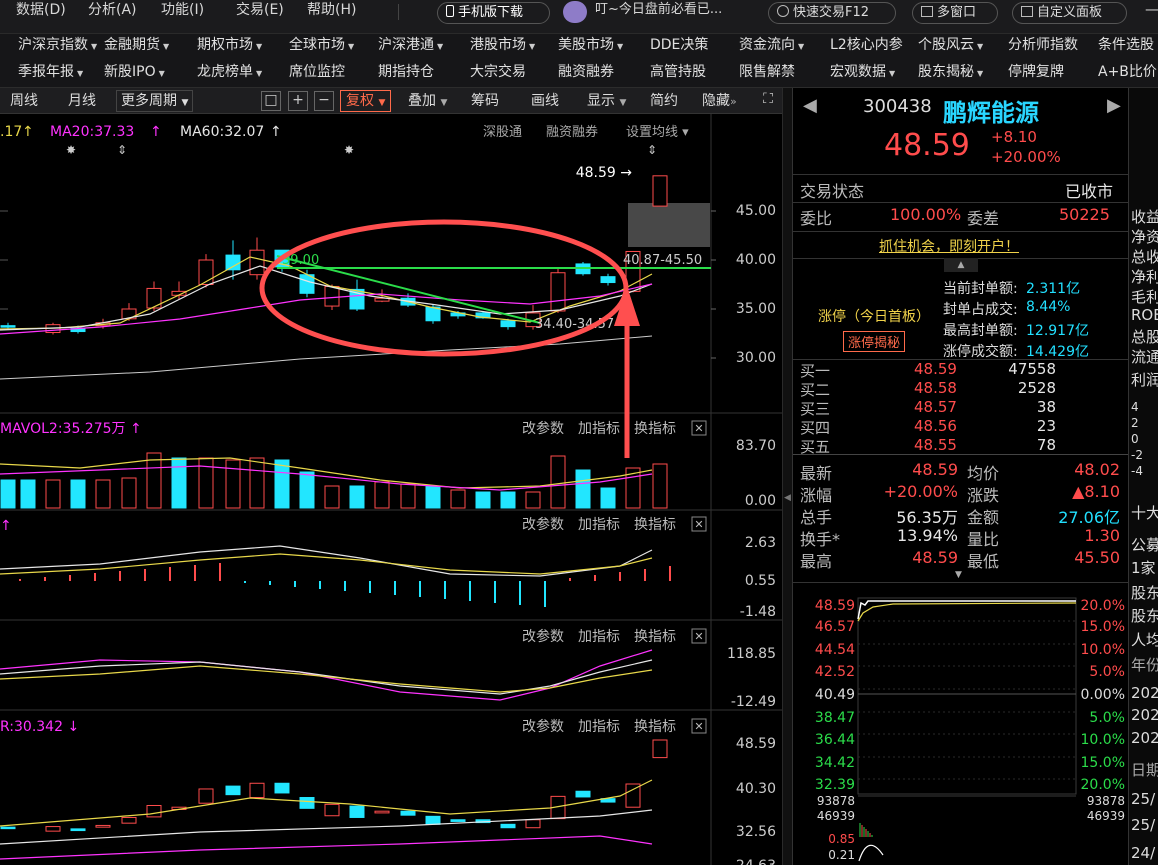 This screenshot has height=865, width=1158. I want to click on menu-analysis: 分析(A), so click(112, 10).